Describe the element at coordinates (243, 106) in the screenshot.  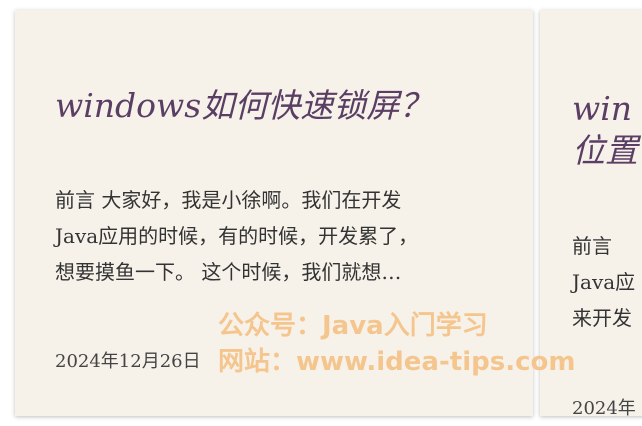
I see `article-title-link: windows如何快速锁屏？` at that location.